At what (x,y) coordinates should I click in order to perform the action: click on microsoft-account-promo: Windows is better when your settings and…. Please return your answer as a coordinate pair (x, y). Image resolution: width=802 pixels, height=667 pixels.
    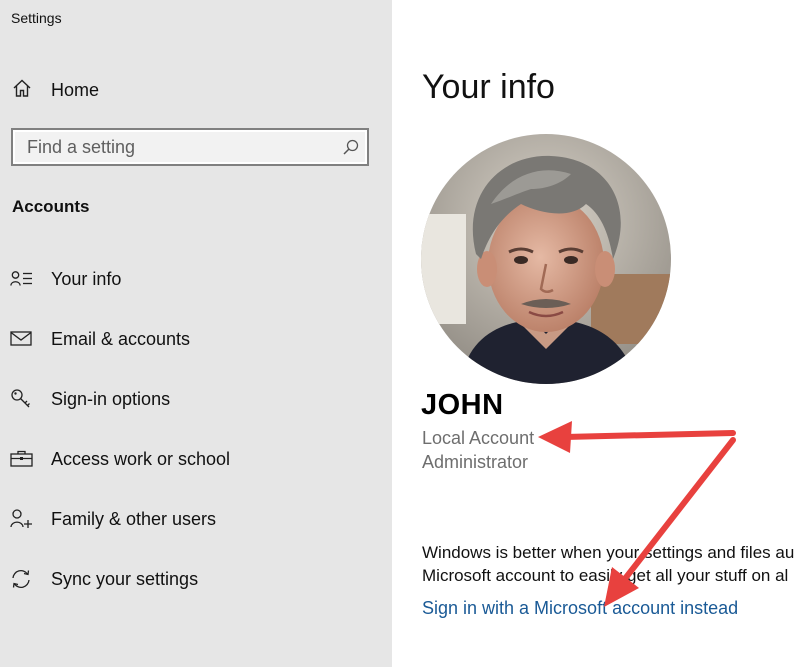
    Looking at the image, I should click on (612, 564).